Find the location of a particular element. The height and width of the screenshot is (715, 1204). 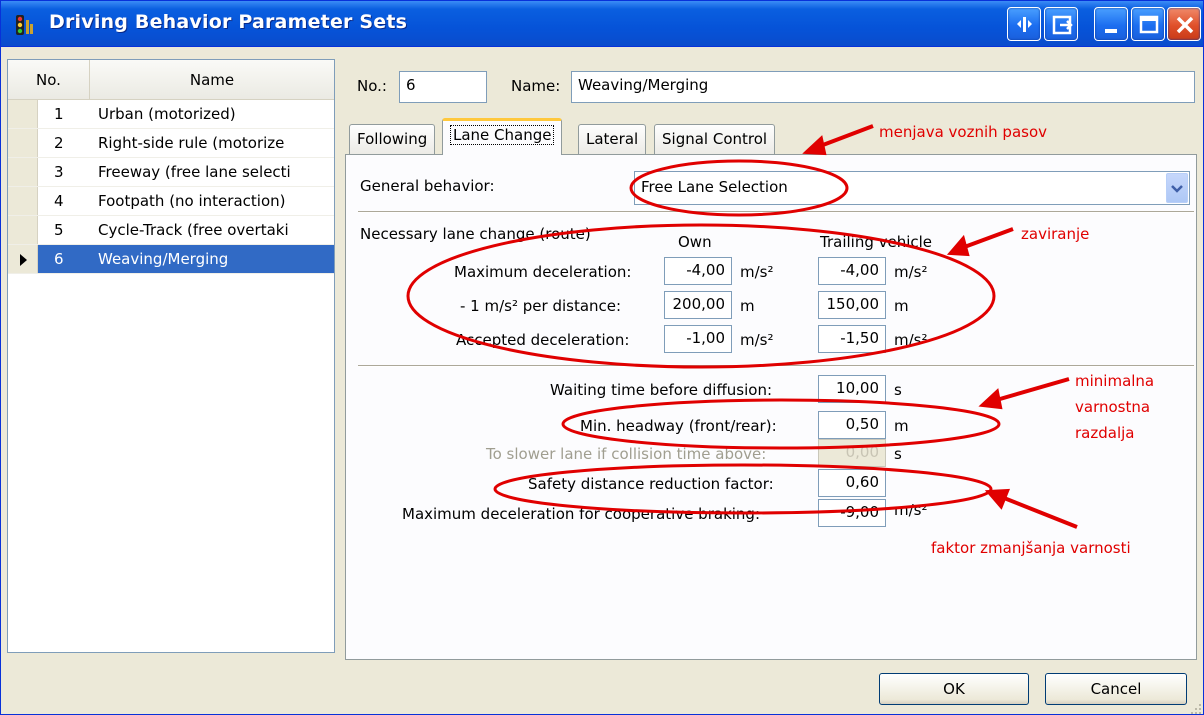

list-row: 3 Freeway (free lane selecti is located at coordinates (171, 172).